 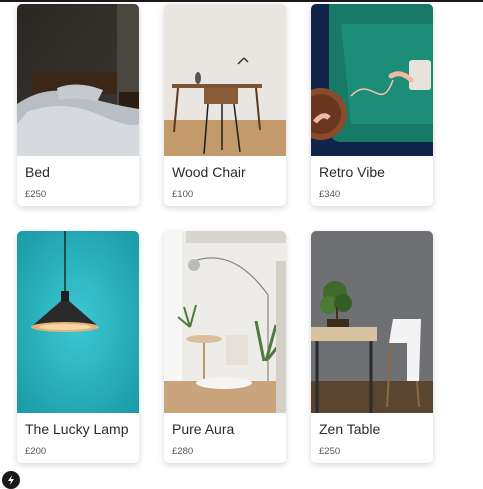 What do you see at coordinates (372, 181) in the screenshot?
I see `product-info: Retro Vibe £340` at bounding box center [372, 181].